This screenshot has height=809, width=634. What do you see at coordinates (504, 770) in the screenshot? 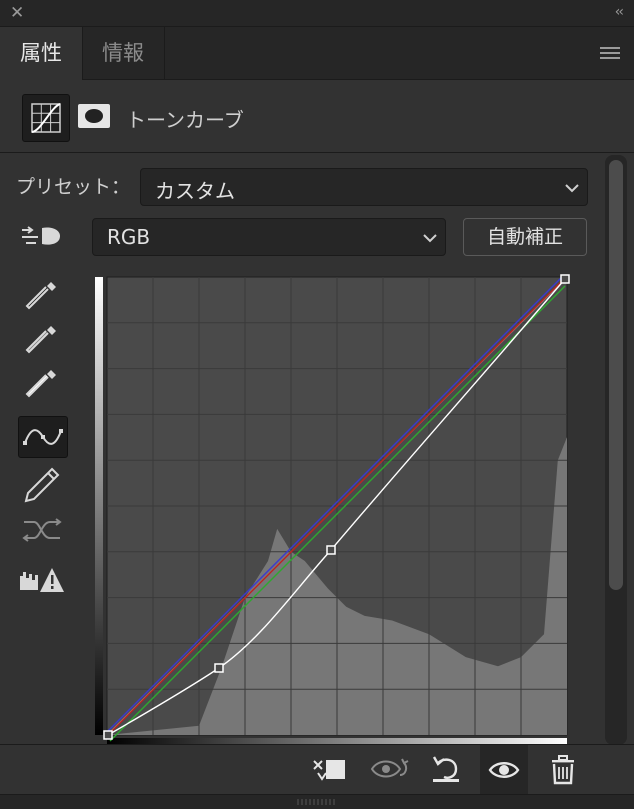
I see `visibility-eye-icon` at bounding box center [504, 770].